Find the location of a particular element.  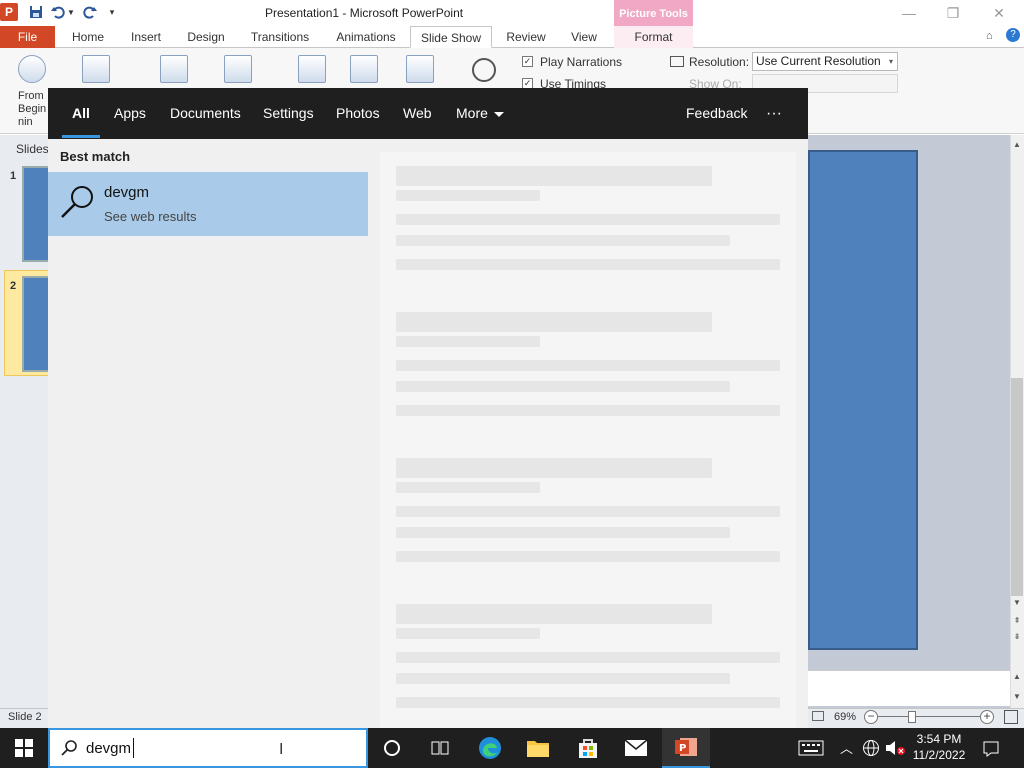

notes-scroll-down-icon: ▼ is located at coordinates (1017, 696).